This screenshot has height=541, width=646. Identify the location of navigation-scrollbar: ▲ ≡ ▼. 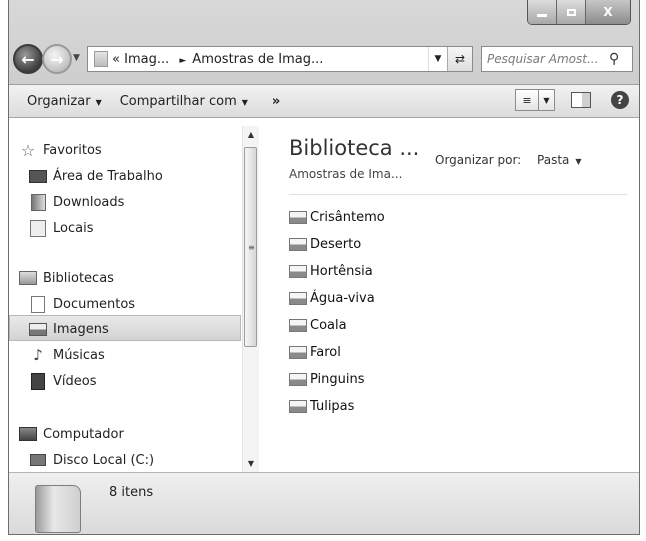
(250, 299).